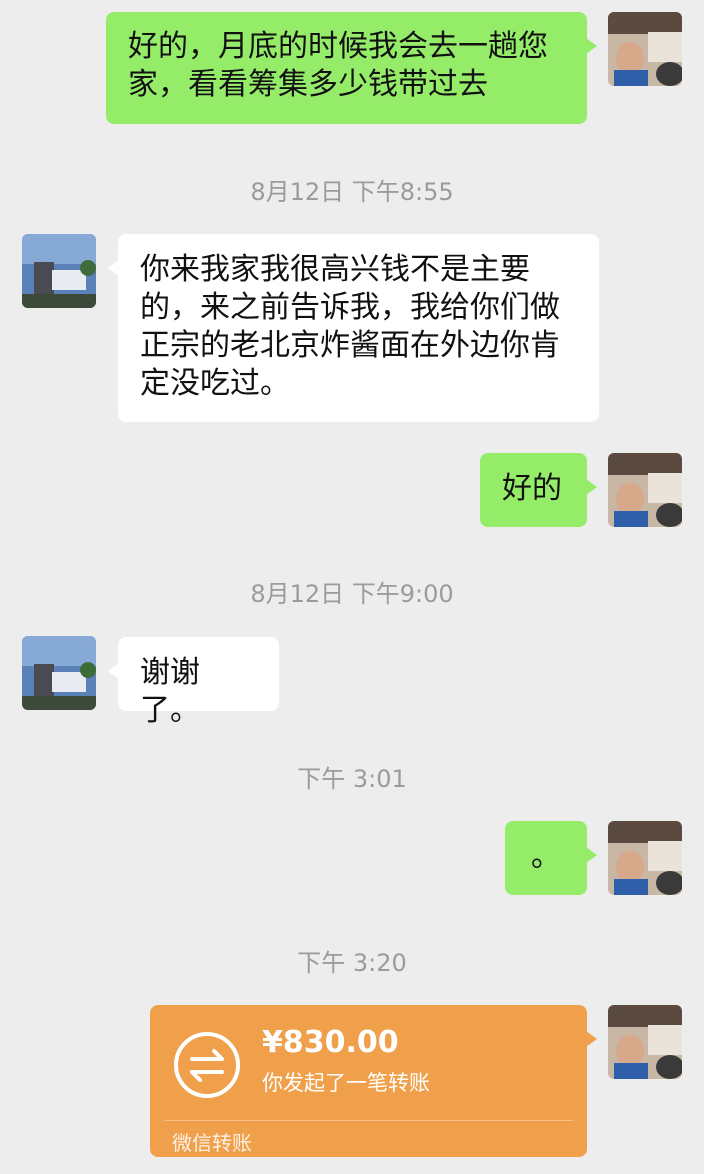 This screenshot has height=1174, width=704. What do you see at coordinates (546, 856) in the screenshot?
I see `message-text: 。` at bounding box center [546, 856].